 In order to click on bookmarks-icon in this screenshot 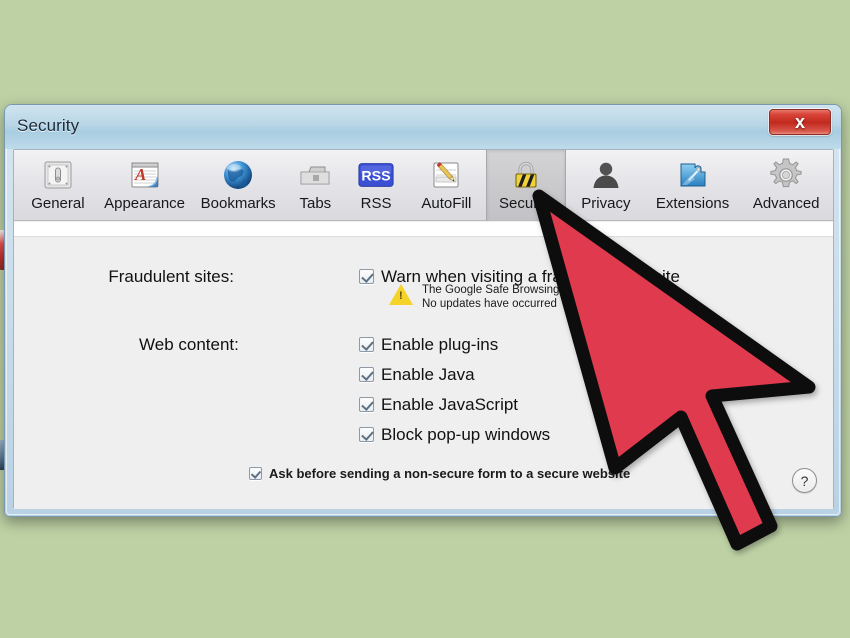, I will do `click(238, 175)`.